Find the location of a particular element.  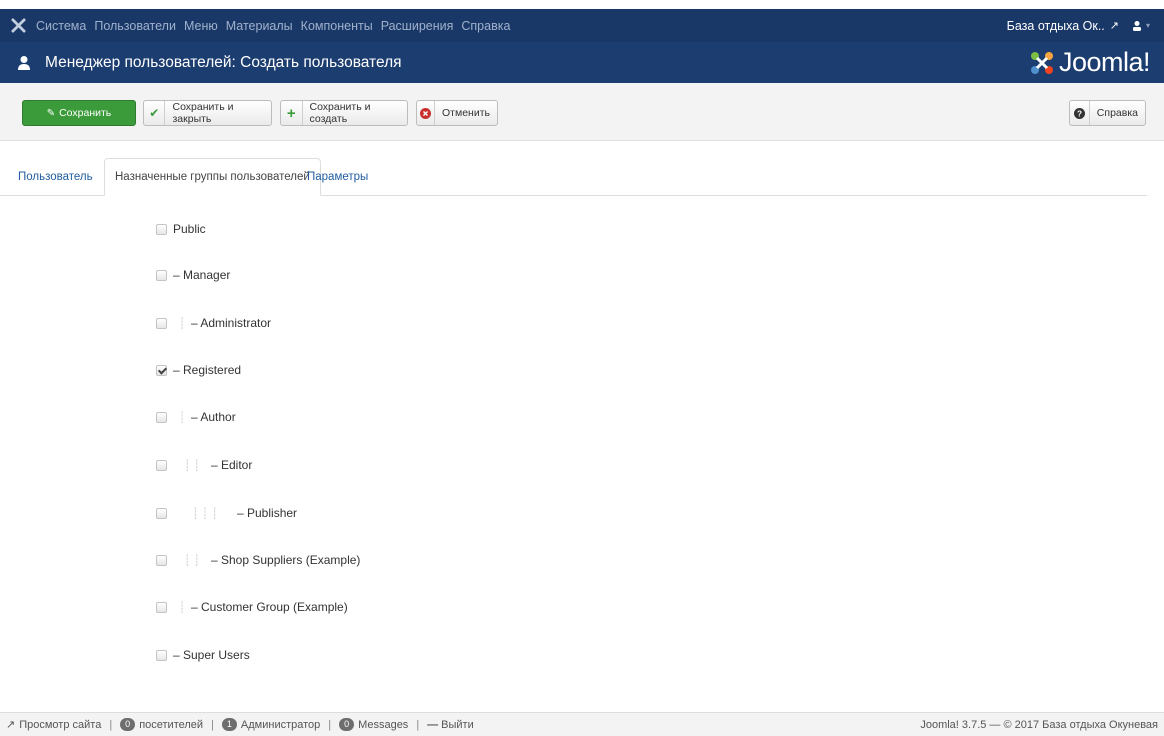

save-close-button: ✔ Сохранить и закрыть is located at coordinates (207, 113).